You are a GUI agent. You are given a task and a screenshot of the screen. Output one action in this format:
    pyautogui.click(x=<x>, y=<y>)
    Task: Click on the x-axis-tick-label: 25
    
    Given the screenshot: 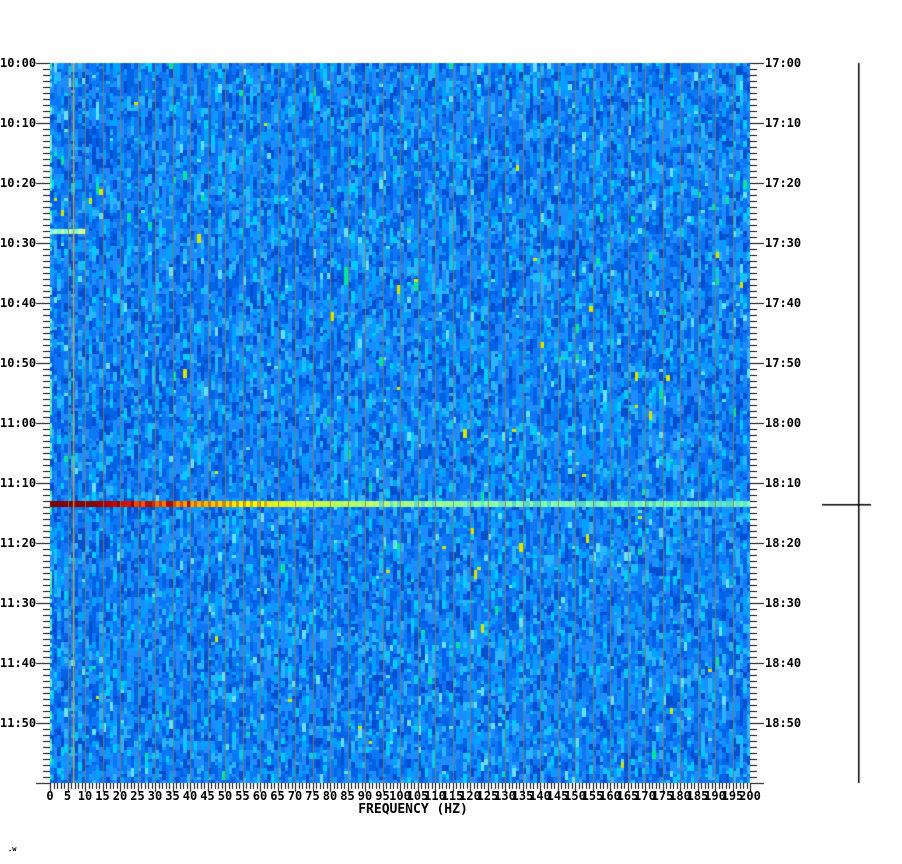 What is the action you would take?
    pyautogui.click(x=137, y=796)
    